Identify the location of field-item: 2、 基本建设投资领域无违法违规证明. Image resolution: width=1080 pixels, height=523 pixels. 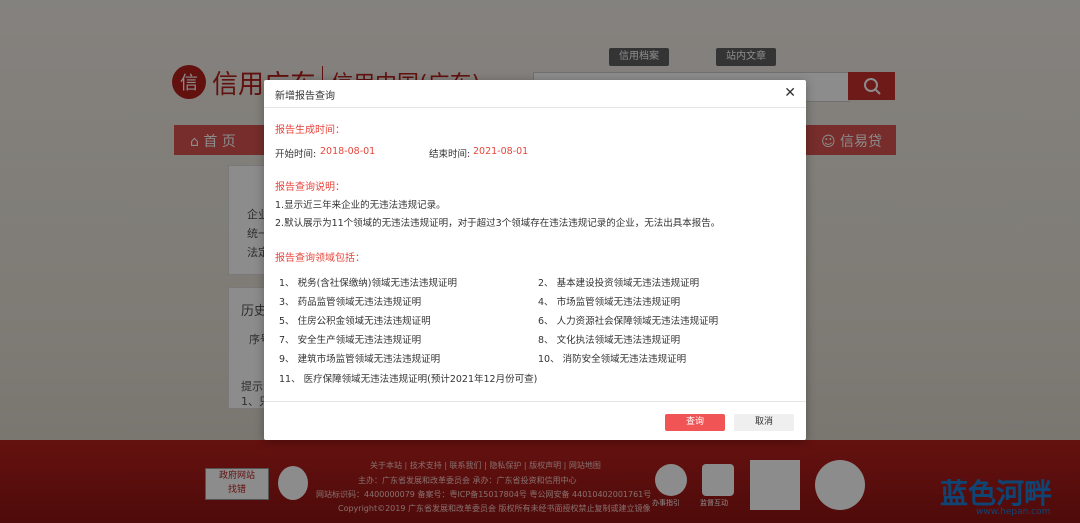
(619, 283).